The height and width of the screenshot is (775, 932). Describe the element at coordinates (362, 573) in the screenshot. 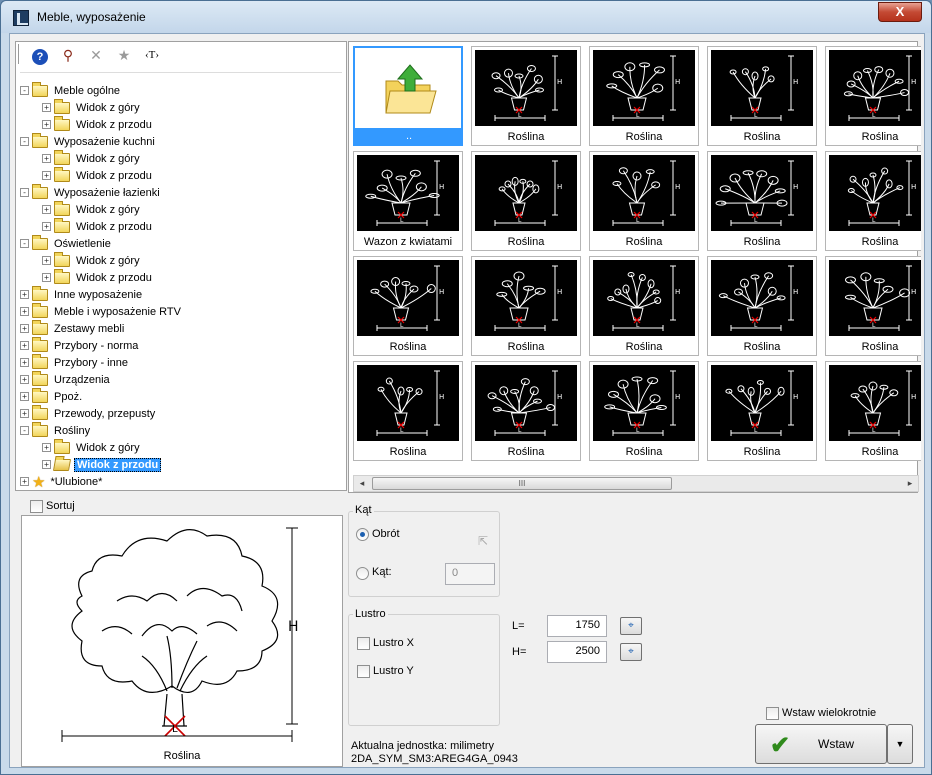

I see `angle-radio` at that location.